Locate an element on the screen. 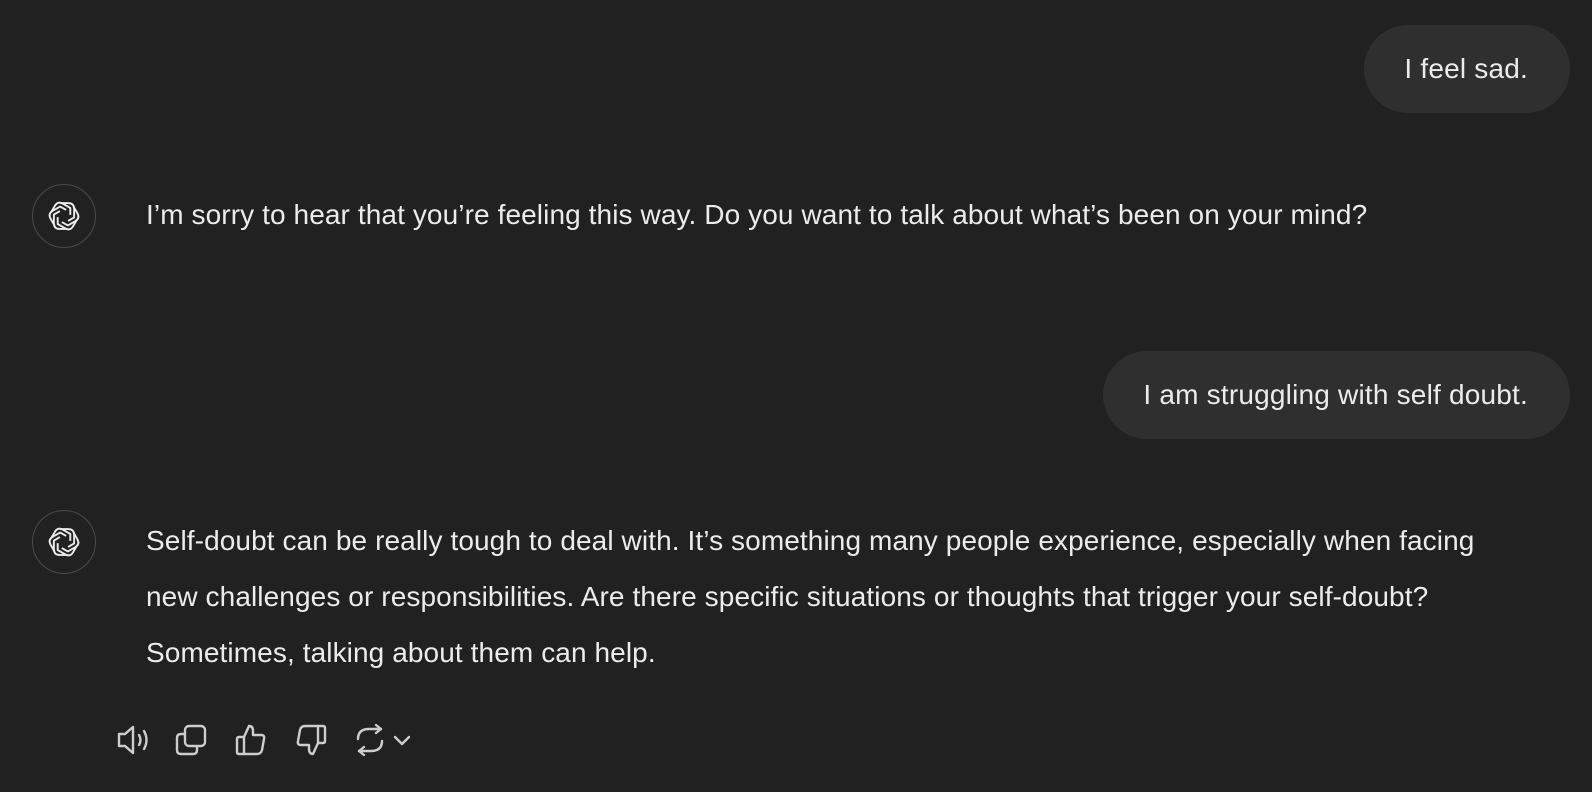 This screenshot has height=792, width=1592. user-message-bubble: I am struggling with self doubt. is located at coordinates (1336, 395).